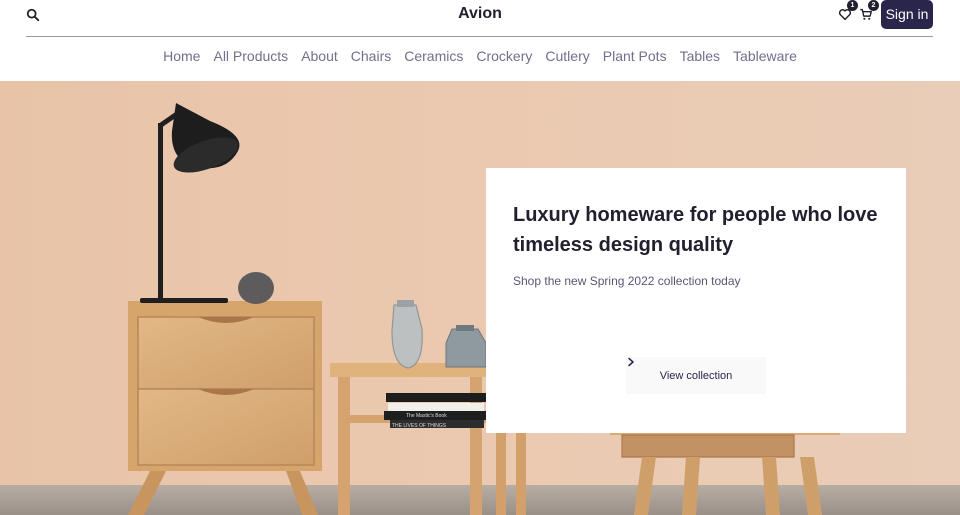 This screenshot has height=515, width=960. Describe the element at coordinates (765, 56) in the screenshot. I see `nav-item-tableware: Tableware` at that location.